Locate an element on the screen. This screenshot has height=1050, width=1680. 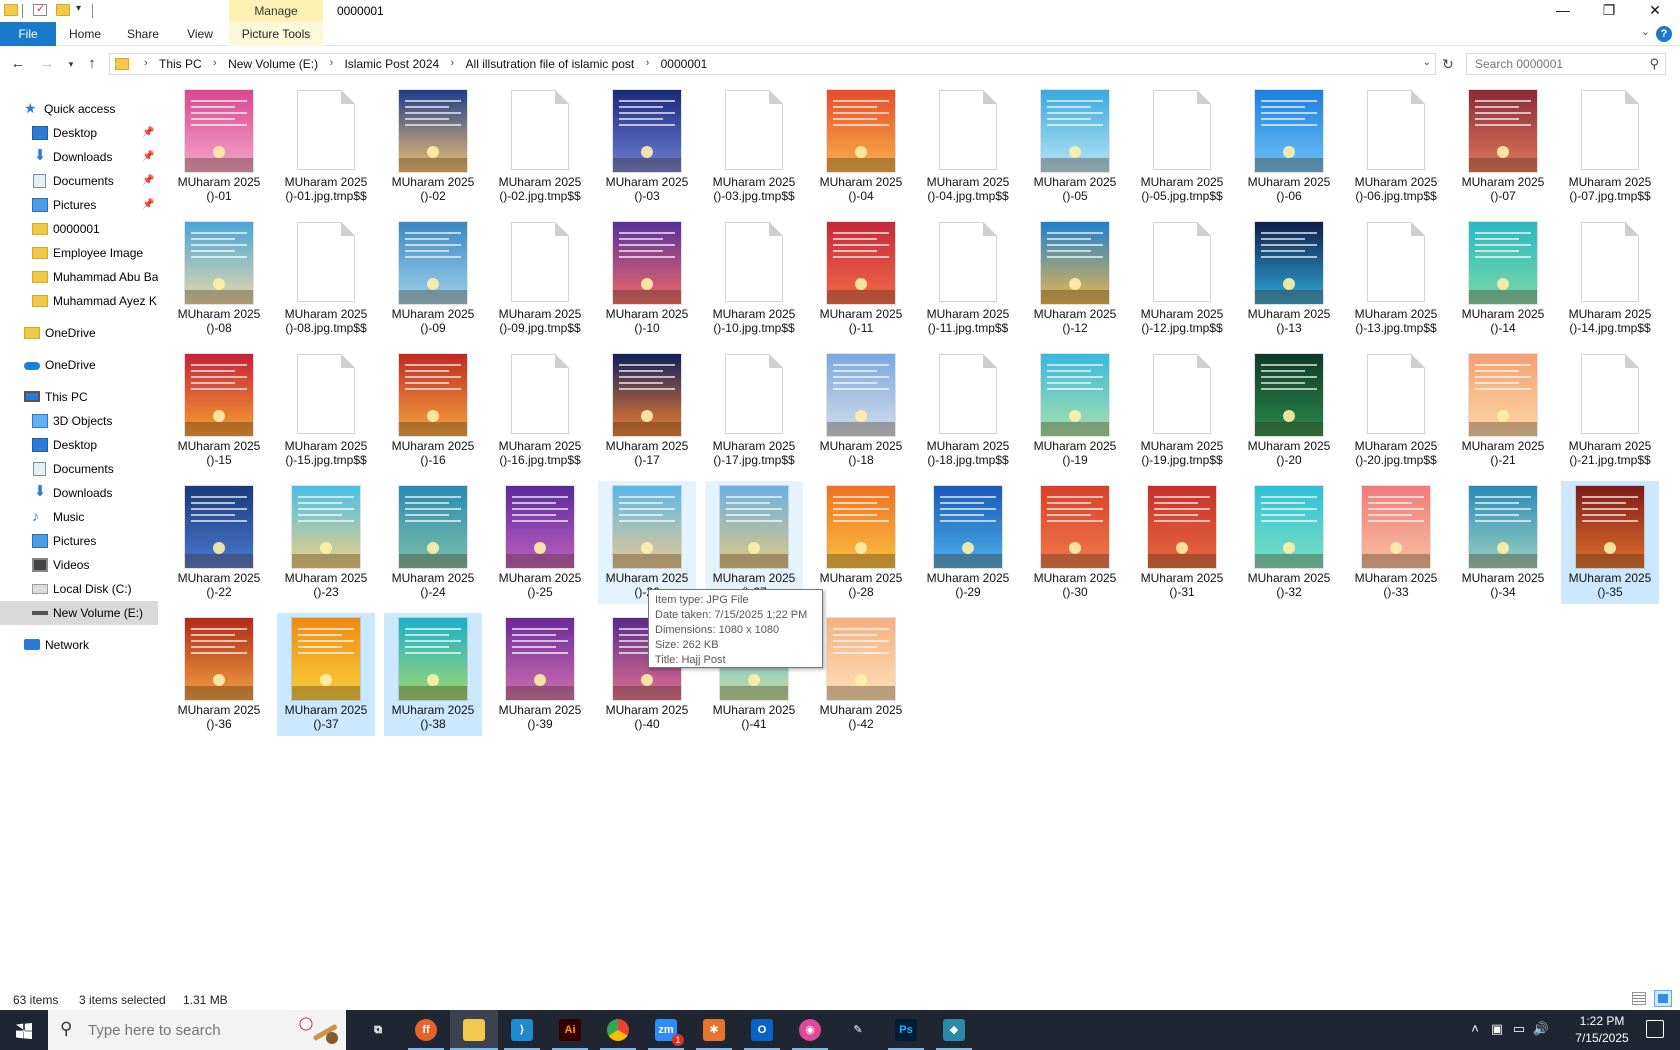
manage-context-tab: Manage is located at coordinates (276, 12).